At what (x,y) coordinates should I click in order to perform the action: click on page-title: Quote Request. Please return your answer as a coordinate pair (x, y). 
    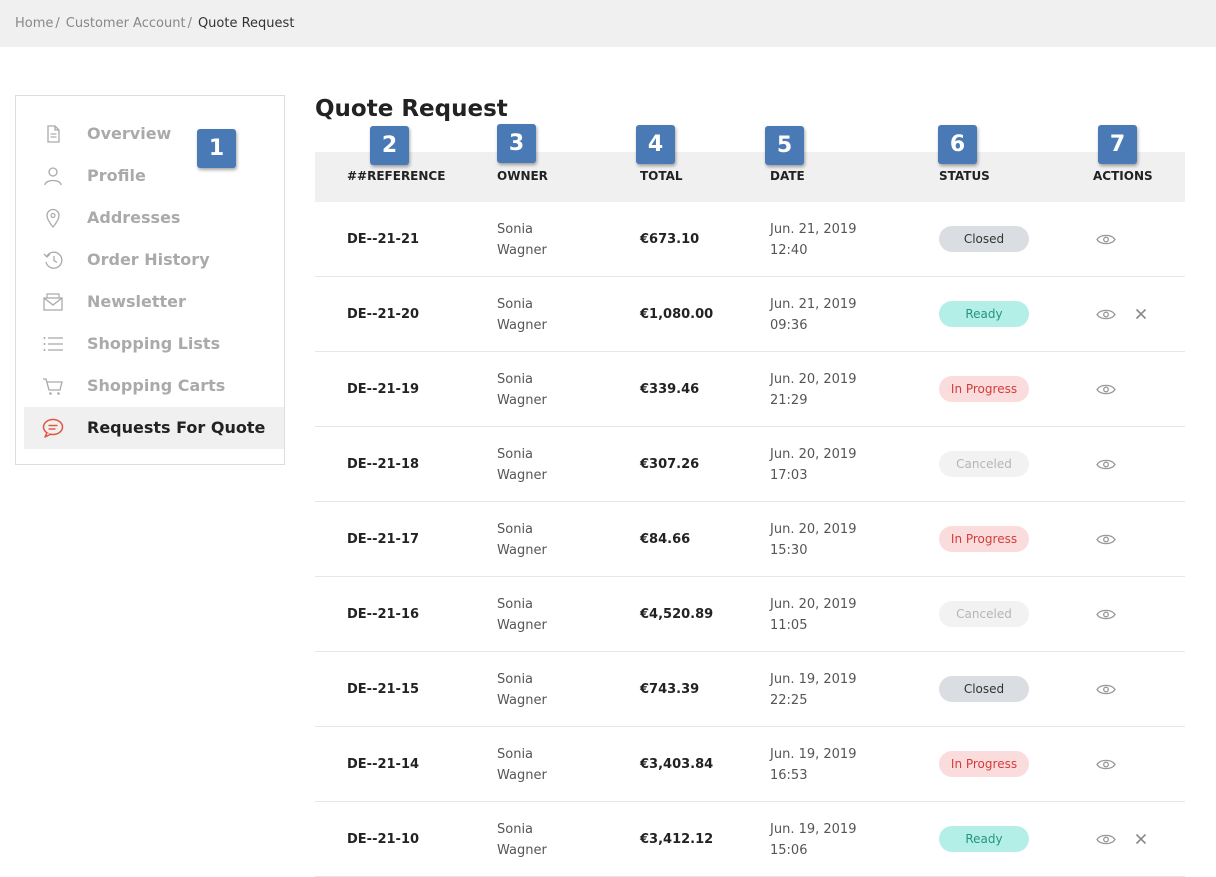
    Looking at the image, I should click on (411, 109).